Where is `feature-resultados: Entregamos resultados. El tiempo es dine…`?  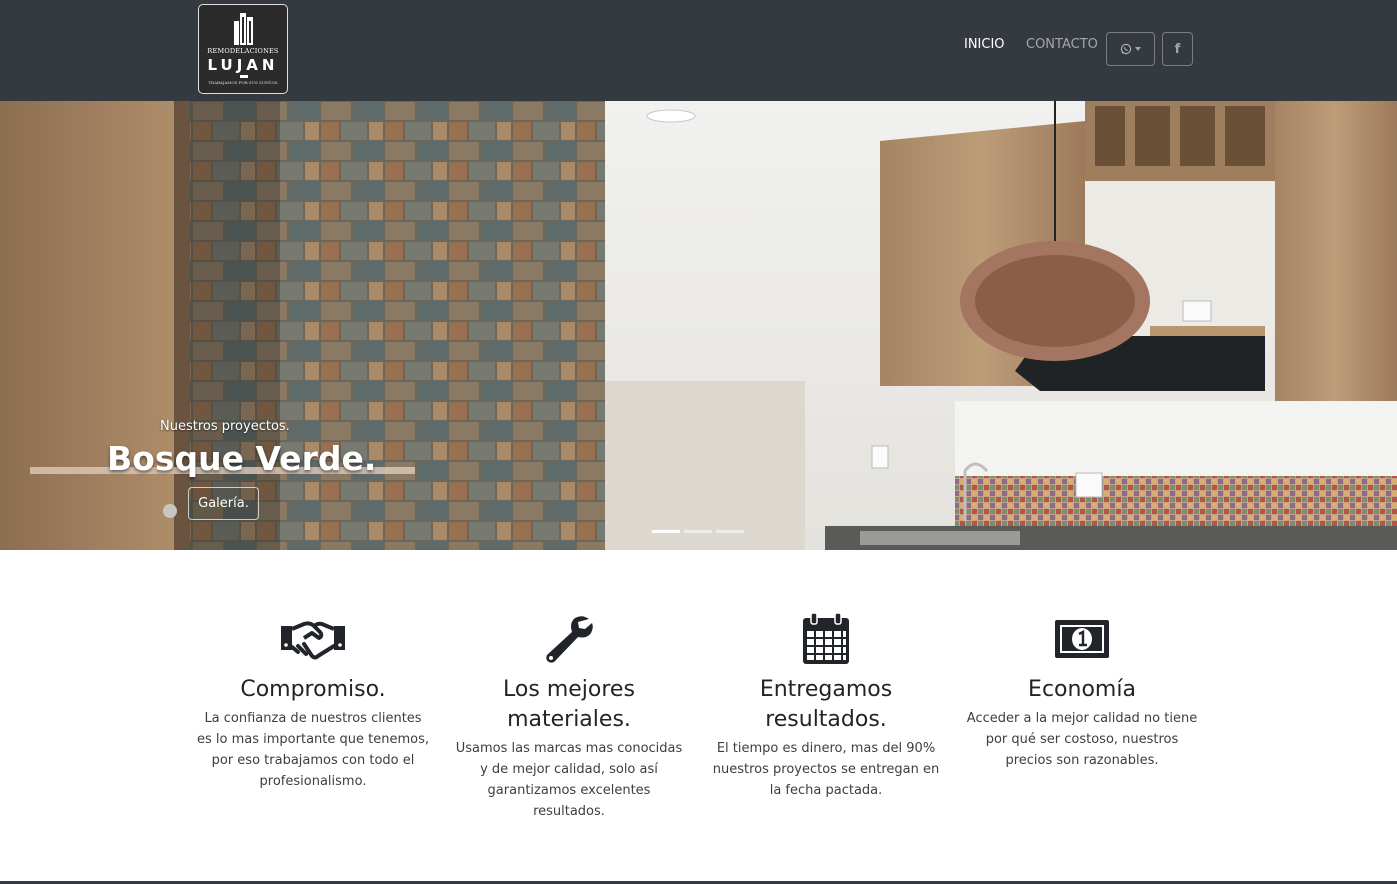 feature-resultados: Entregamos resultados. El tiempo es dine… is located at coordinates (826, 706).